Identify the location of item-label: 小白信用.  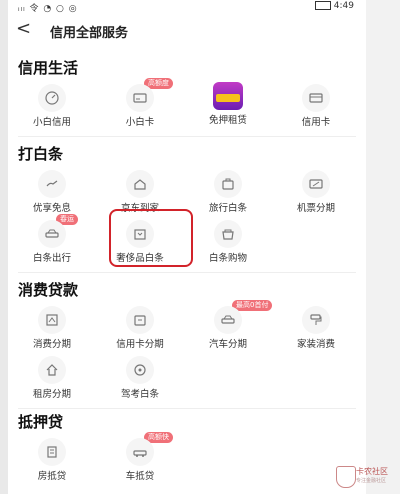
(51, 122).